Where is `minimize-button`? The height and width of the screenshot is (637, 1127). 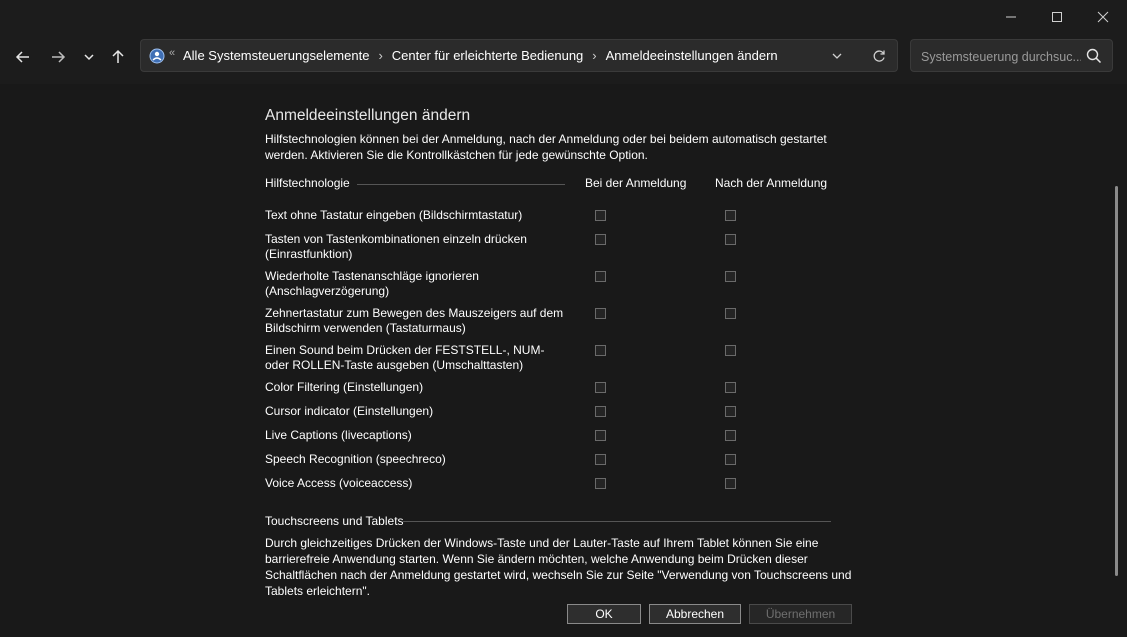
minimize-button is located at coordinates (1011, 17).